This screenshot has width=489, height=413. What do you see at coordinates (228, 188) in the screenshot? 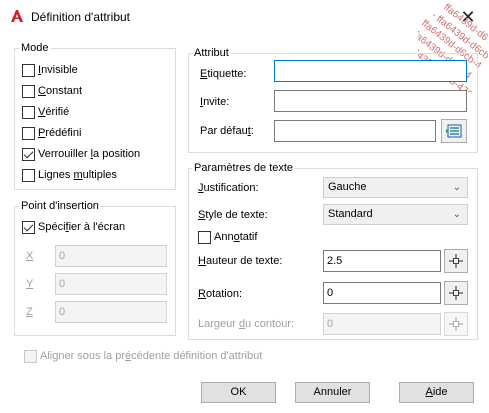
I see `justification-label: Justification:` at bounding box center [228, 188].